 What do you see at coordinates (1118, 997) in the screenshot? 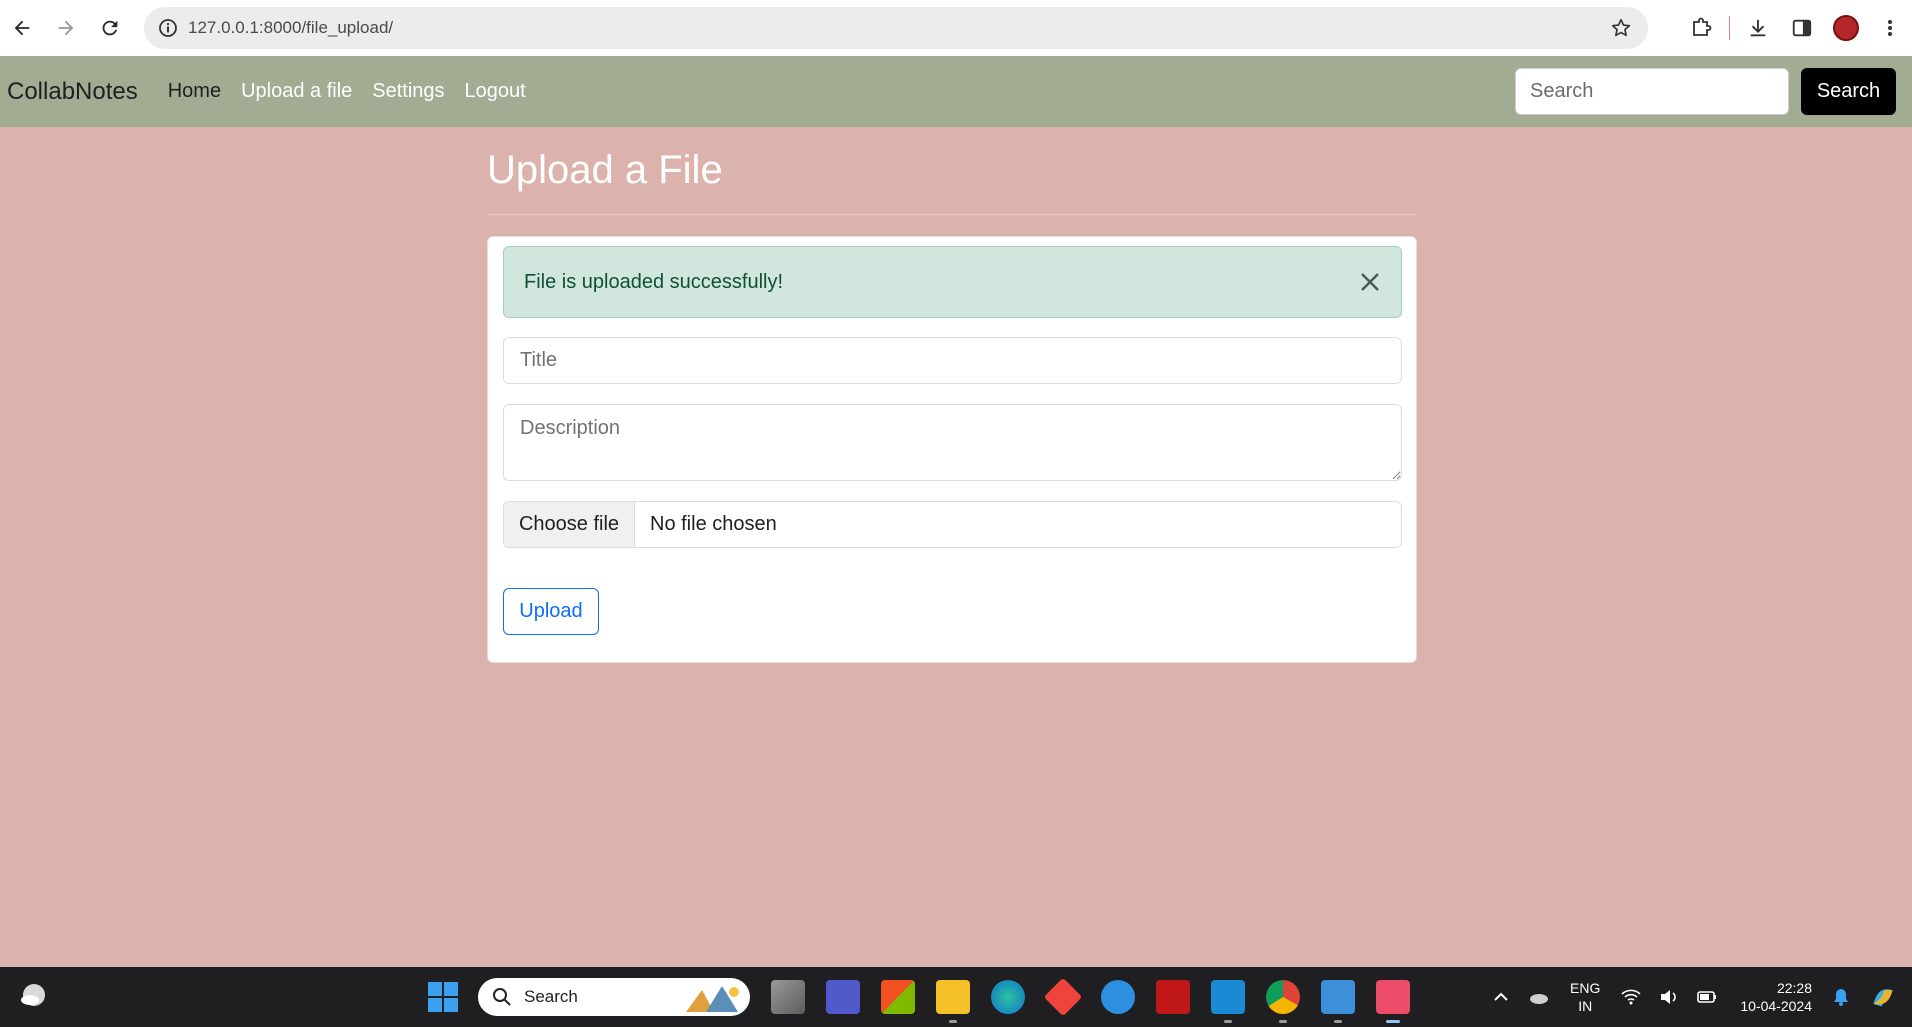
I see `help-icon` at bounding box center [1118, 997].